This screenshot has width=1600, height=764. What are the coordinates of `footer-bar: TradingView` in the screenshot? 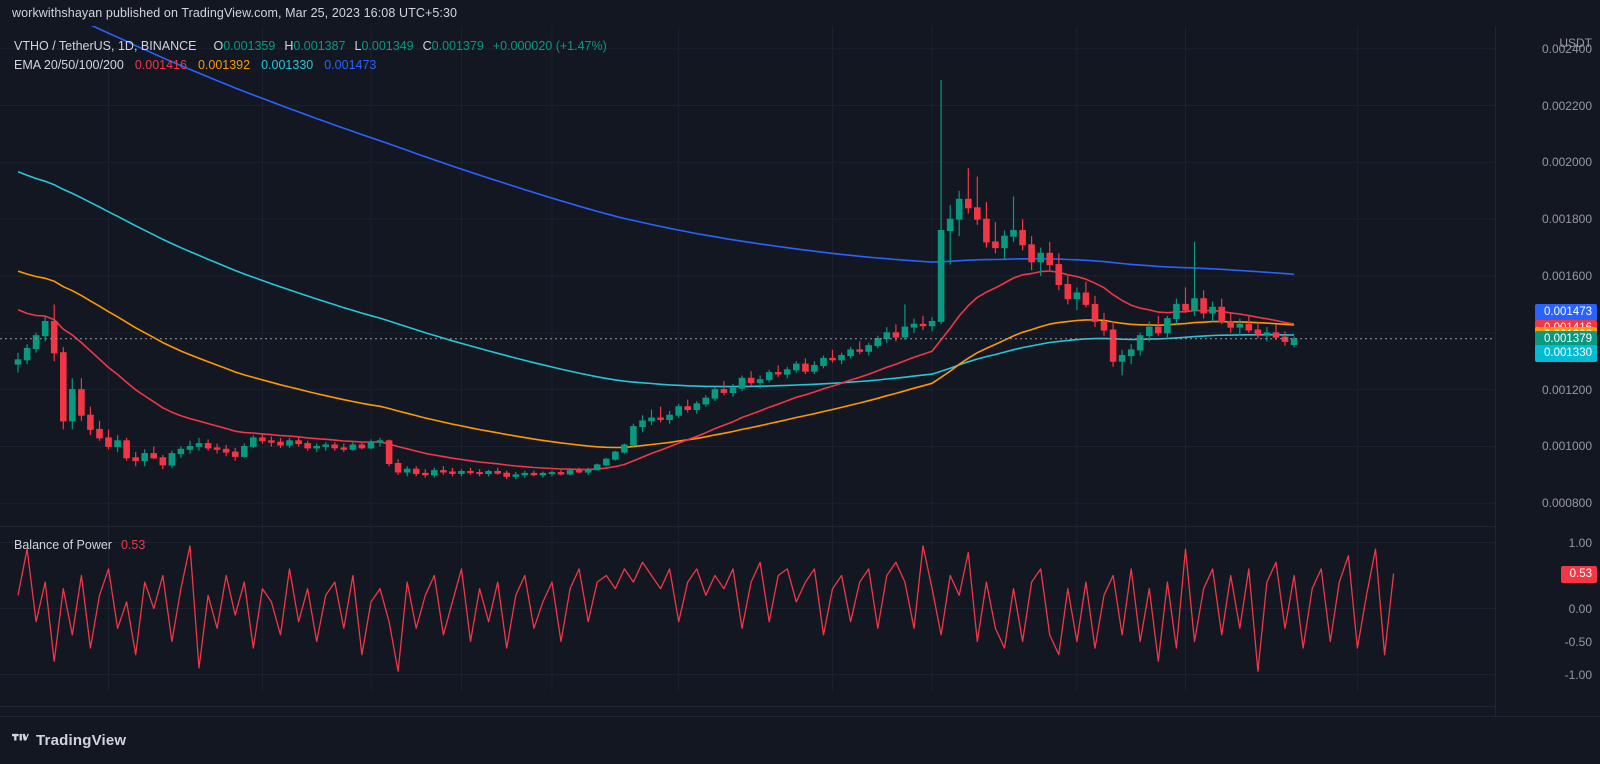 It's located at (800, 740).